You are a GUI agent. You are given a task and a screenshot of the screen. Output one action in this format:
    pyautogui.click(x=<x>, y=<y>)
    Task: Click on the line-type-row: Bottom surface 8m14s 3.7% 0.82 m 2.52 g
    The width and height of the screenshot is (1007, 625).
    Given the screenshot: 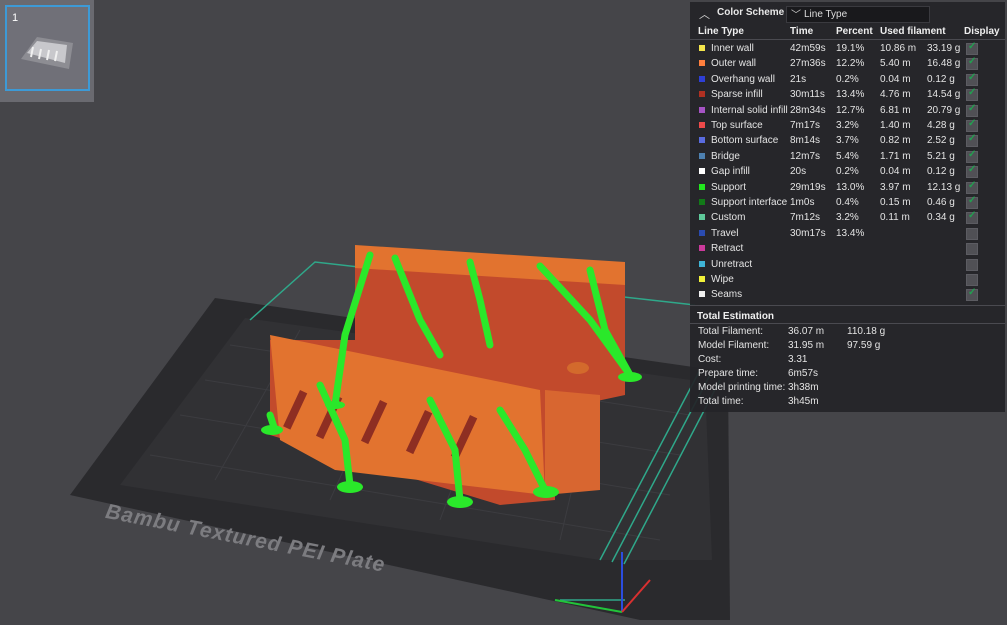 What is the action you would take?
    pyautogui.click(x=847, y=140)
    